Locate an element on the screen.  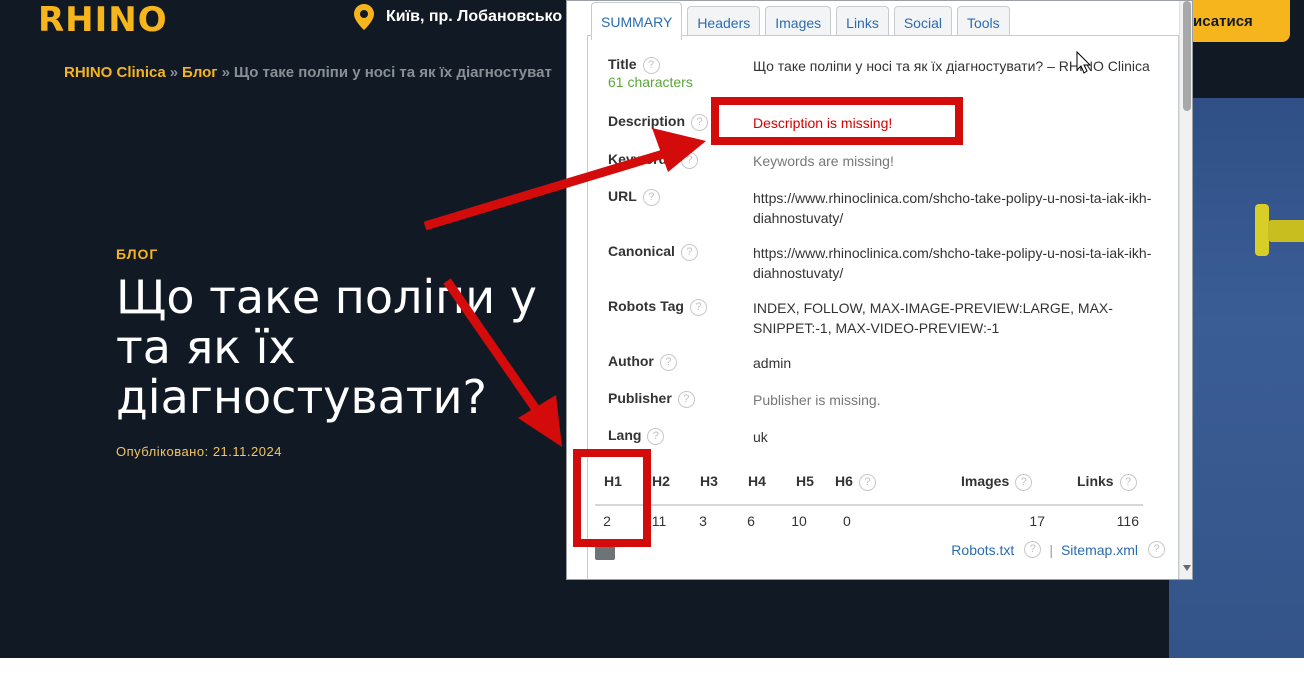
h4-count: 6 is located at coordinates (751, 521).